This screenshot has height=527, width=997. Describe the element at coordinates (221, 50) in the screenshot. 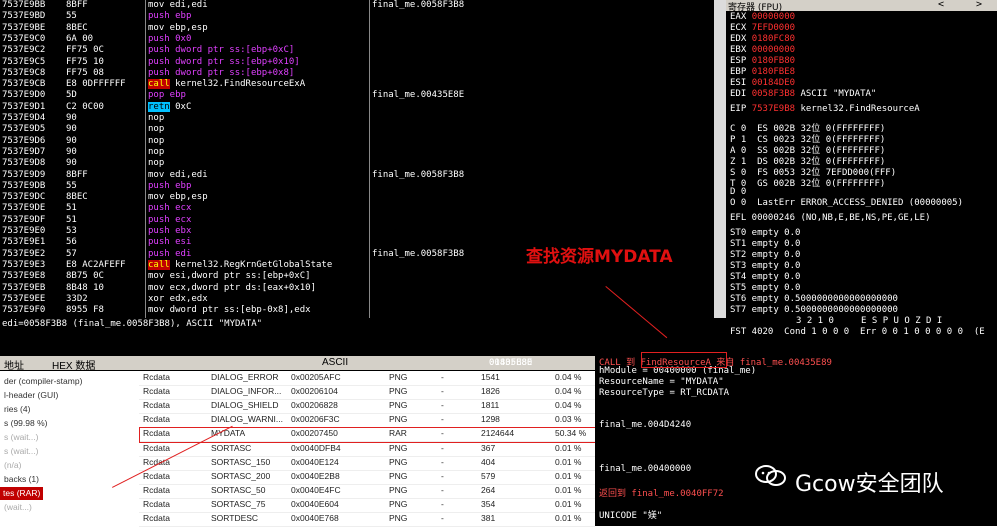

I see `disasm-instruction: push dword ptr ss:[ebp+0xC]` at that location.